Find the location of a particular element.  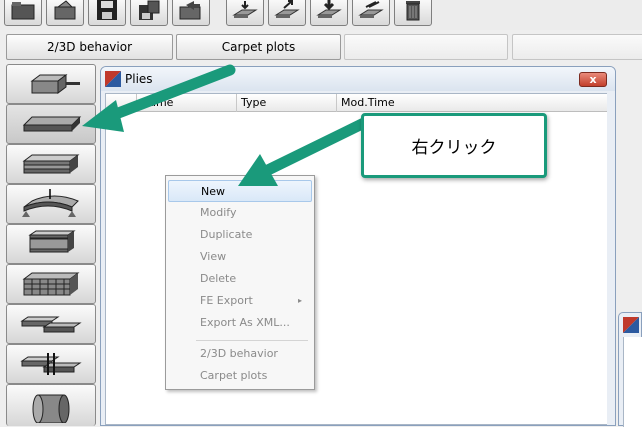

menu-item-modify: Modify is located at coordinates (240, 213).